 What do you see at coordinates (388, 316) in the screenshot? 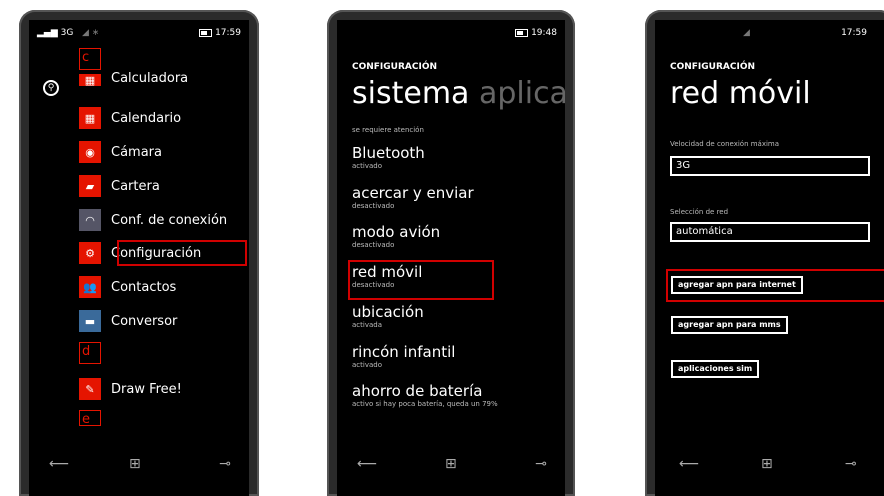
I see `setting-ubicacion: ubicación activada` at bounding box center [388, 316].